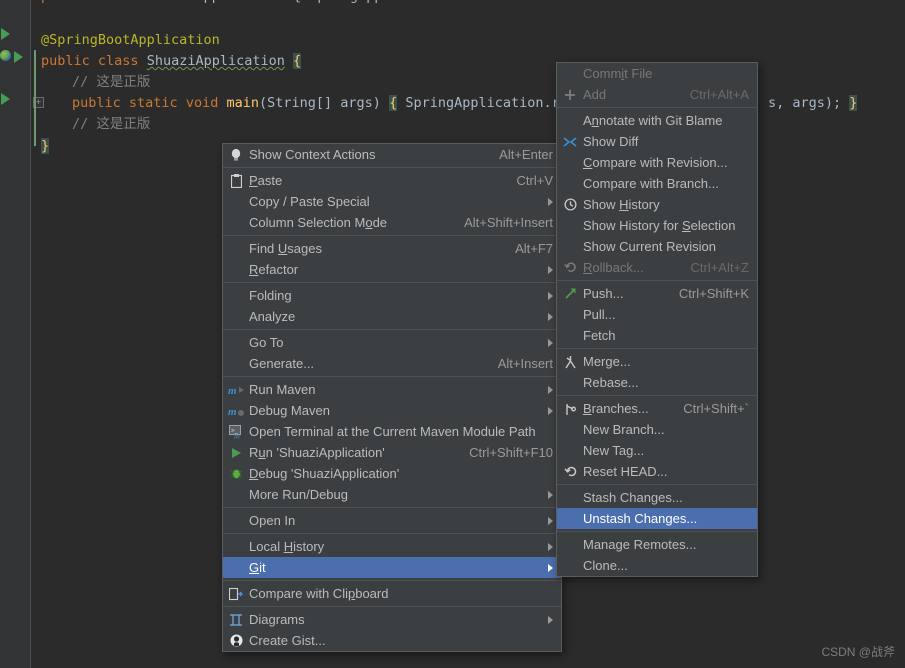 This screenshot has width=905, height=668. I want to click on menu-item-shortcut: Alt+Insert, so click(525, 363).